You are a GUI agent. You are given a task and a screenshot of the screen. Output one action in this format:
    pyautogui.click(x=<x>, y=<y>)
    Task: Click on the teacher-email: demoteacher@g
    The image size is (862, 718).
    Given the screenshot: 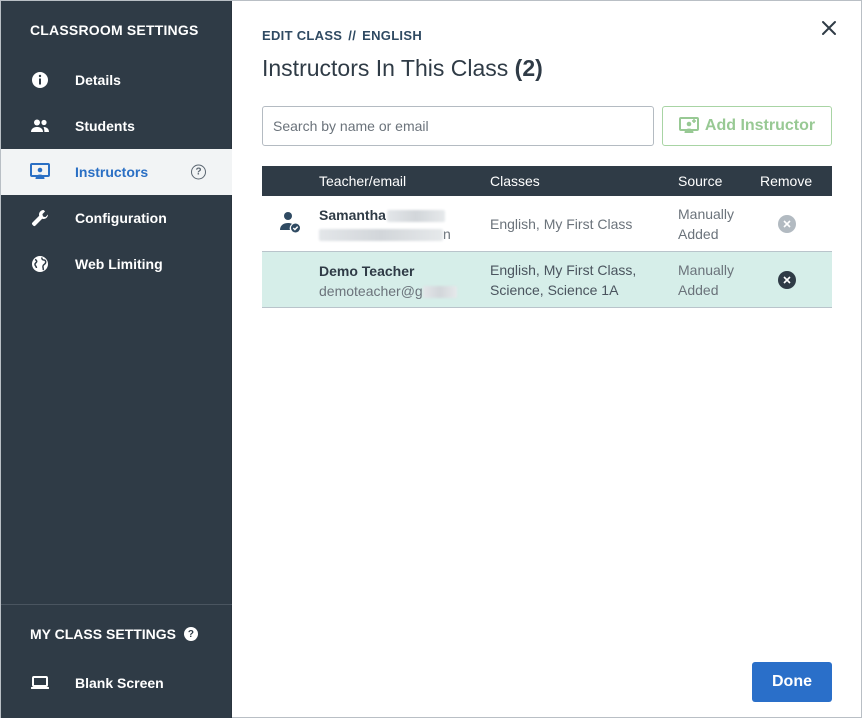 What is the action you would take?
    pyautogui.click(x=388, y=291)
    